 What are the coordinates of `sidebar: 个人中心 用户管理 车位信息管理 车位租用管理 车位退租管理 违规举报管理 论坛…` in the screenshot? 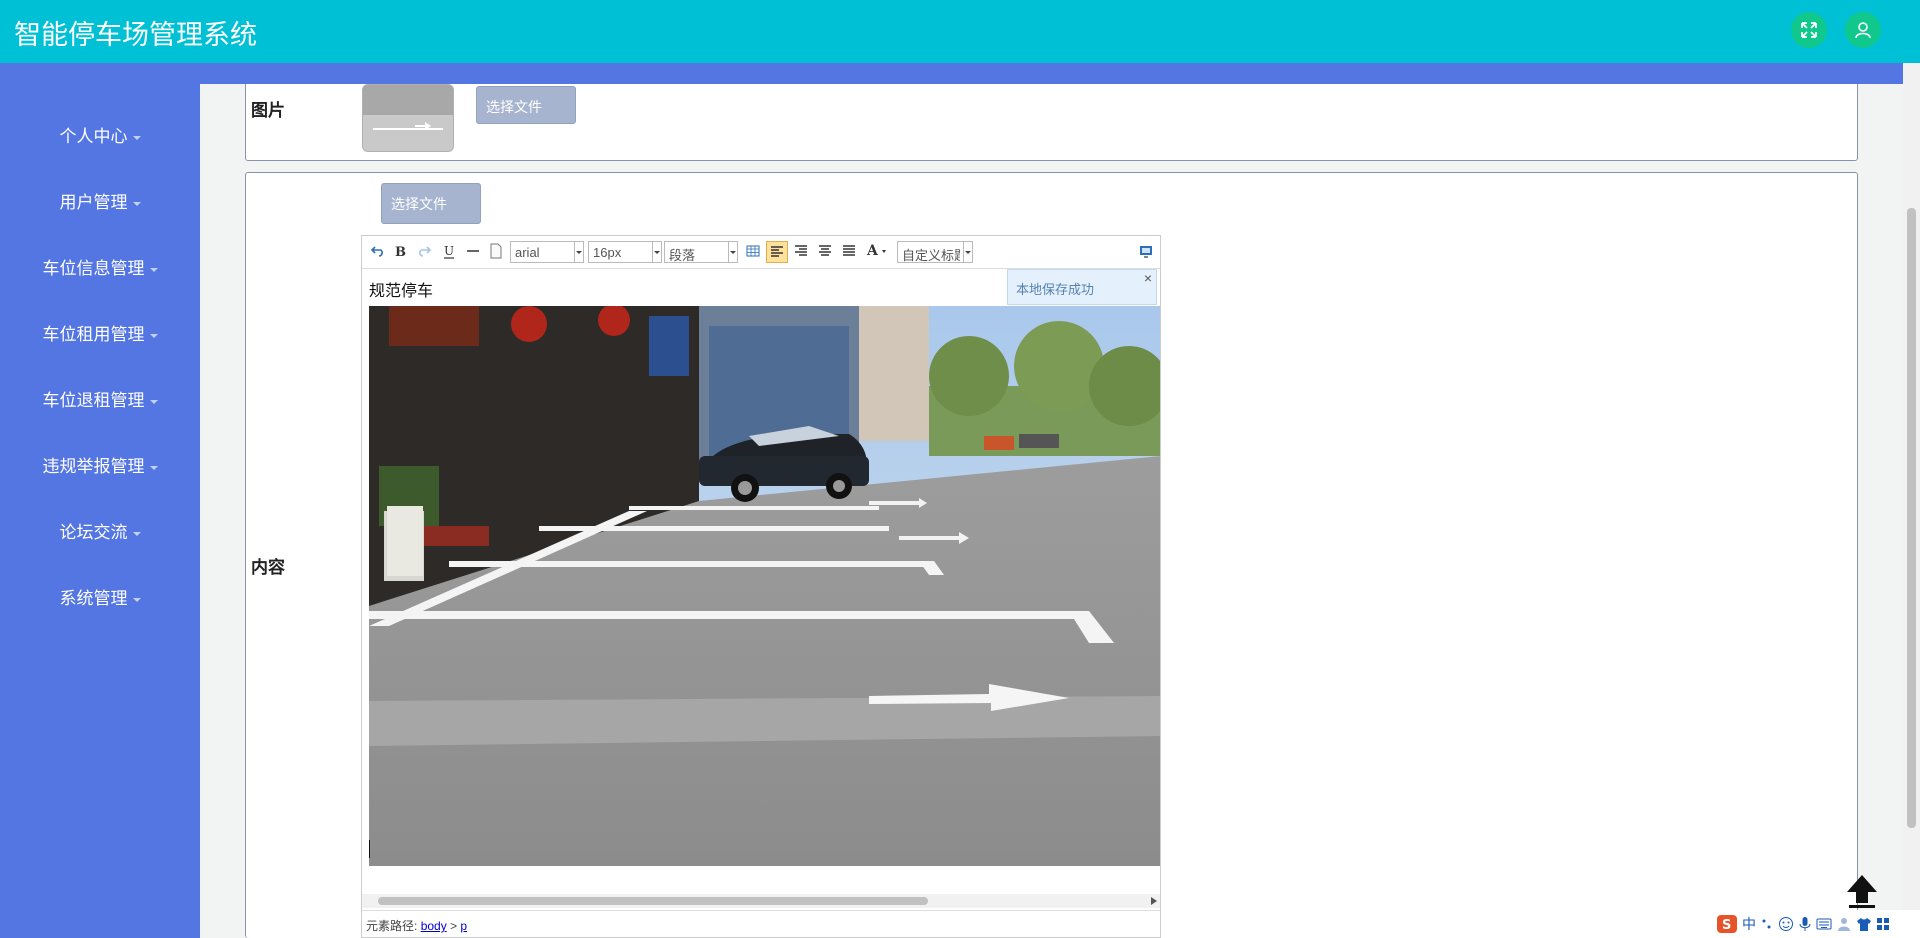 It's located at (100, 511).